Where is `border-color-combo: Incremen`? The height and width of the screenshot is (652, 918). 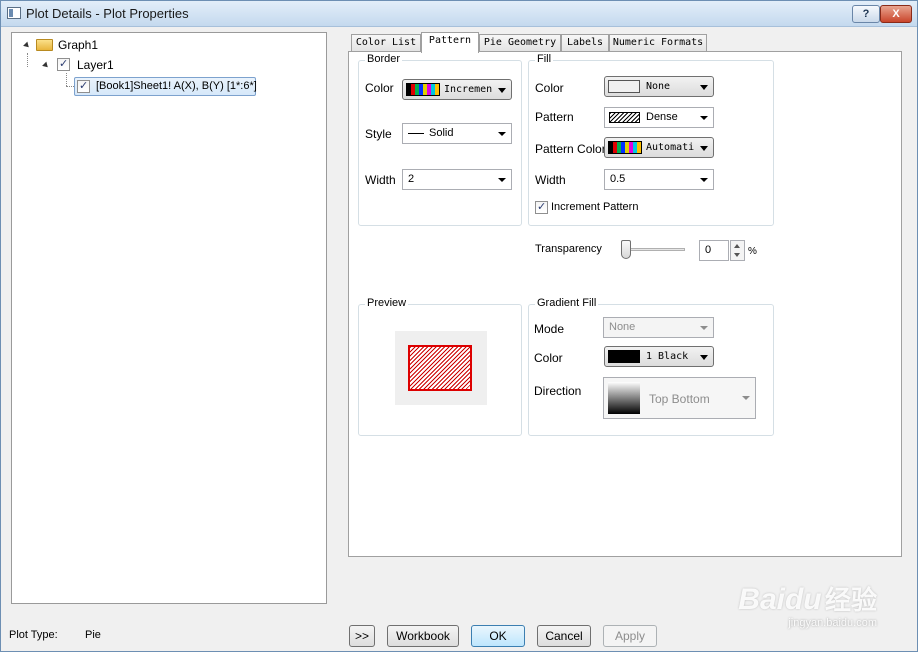
border-color-combo: Incremen is located at coordinates (457, 89).